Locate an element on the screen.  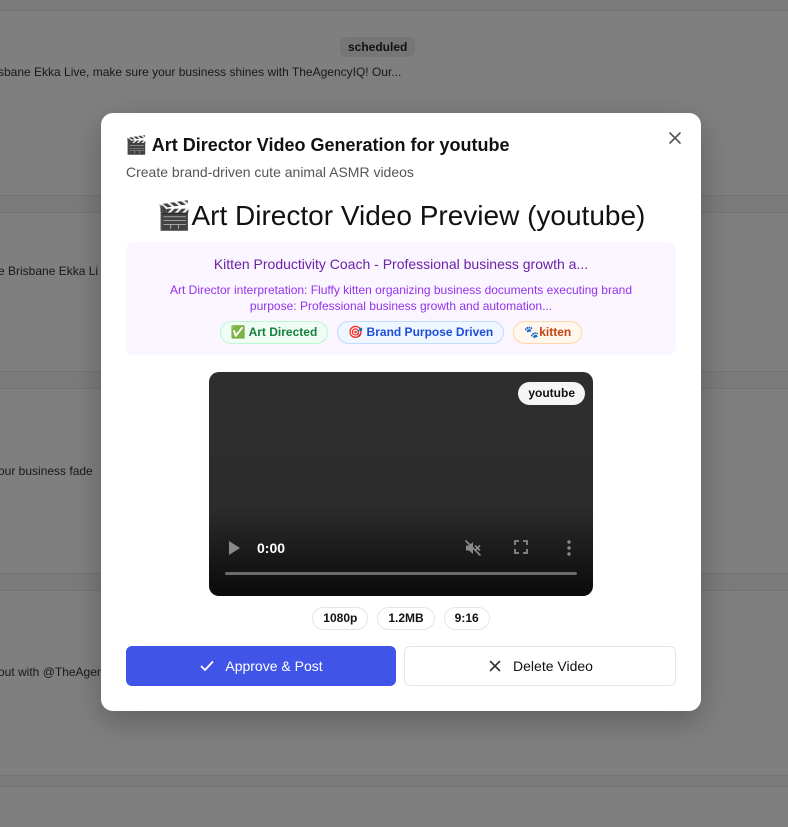
video-meta-list: 1080p 1.2MB 9:16 is located at coordinates (401, 618).